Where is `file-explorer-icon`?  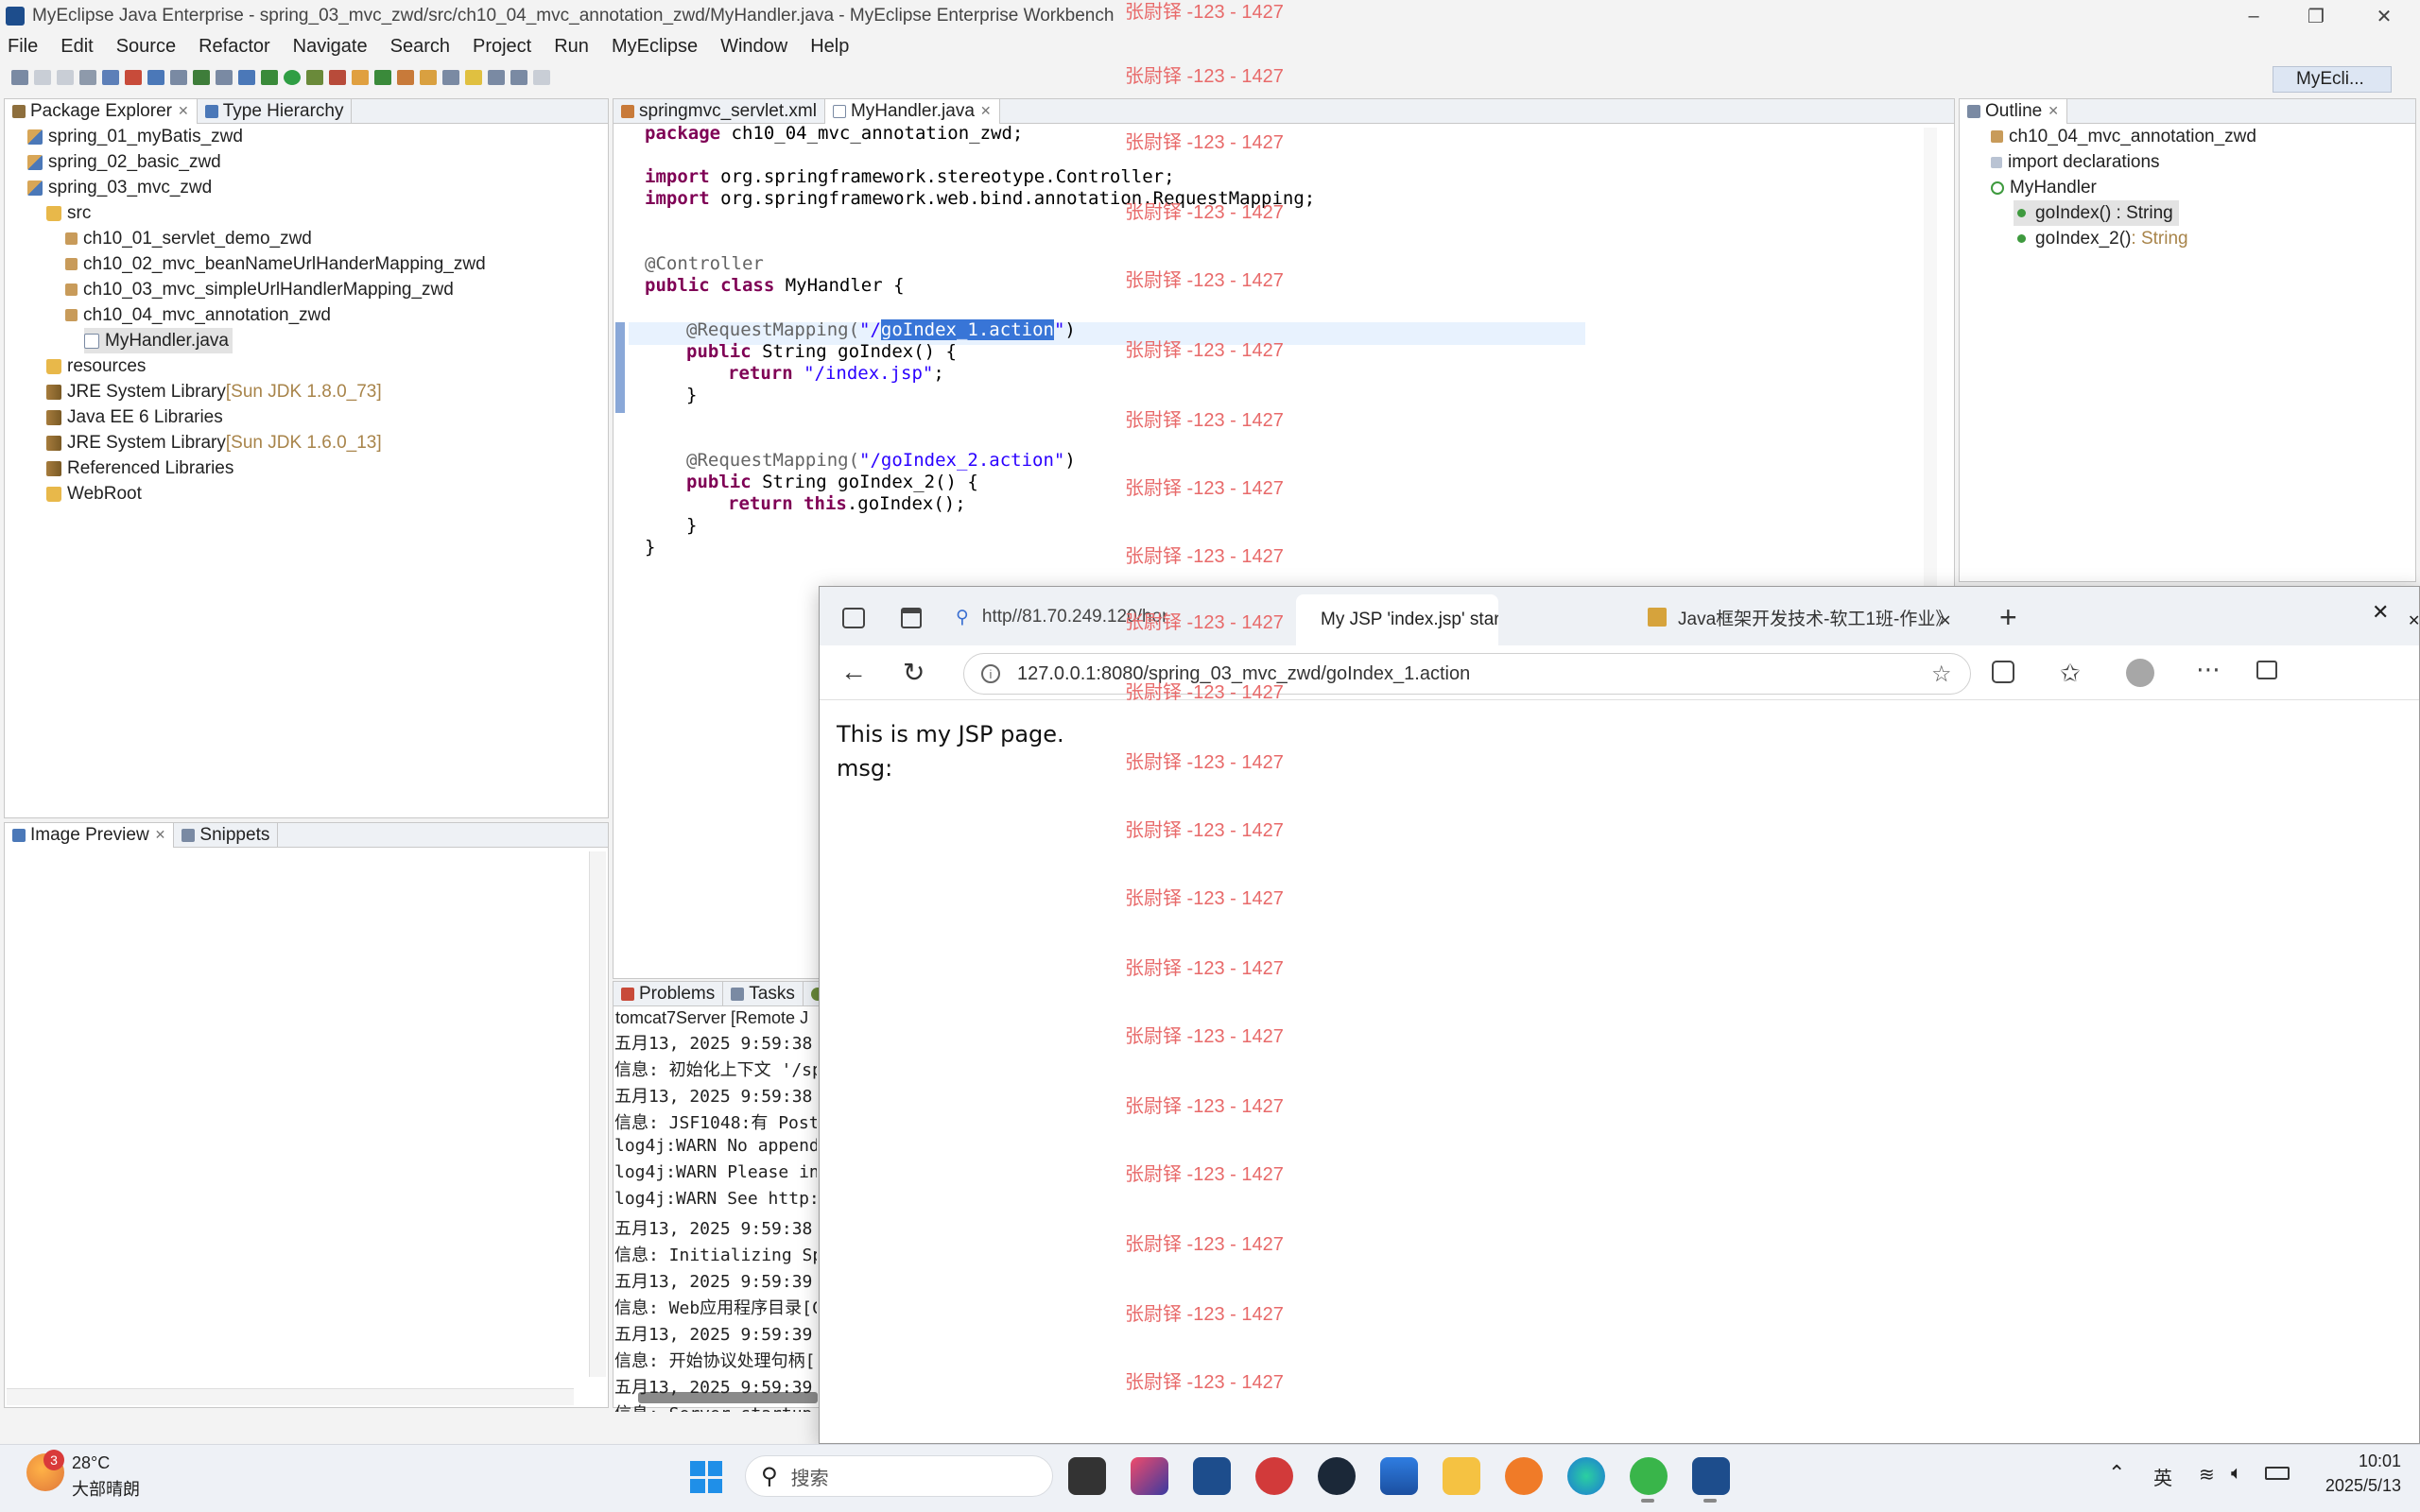
file-explorer-icon is located at coordinates (1461, 1476).